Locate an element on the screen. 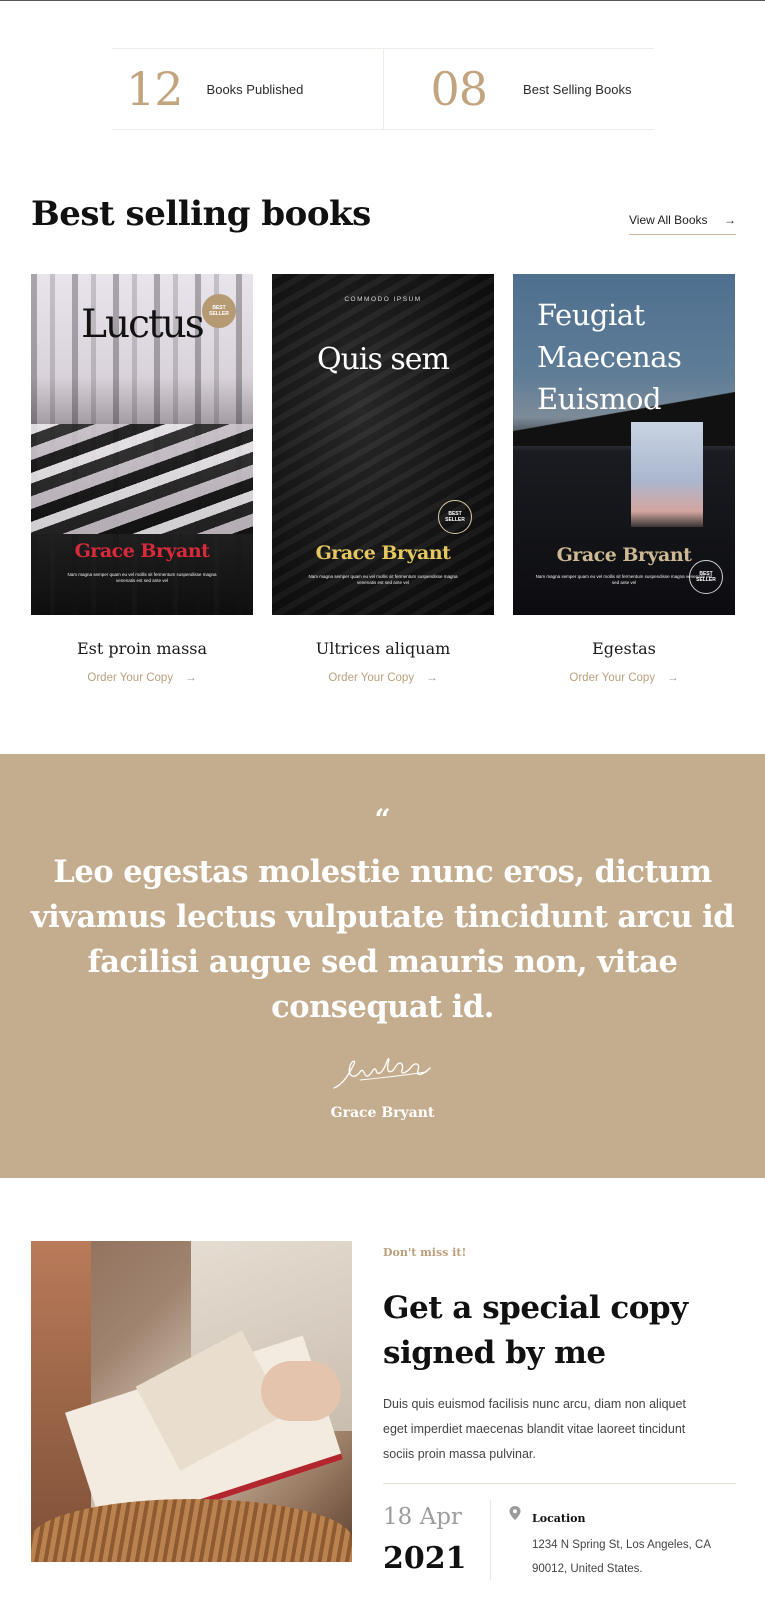 Image resolution: width=765 pixels, height=1600 pixels. signed-copy-title: Get a special copy signed by me is located at coordinates (535, 1330).